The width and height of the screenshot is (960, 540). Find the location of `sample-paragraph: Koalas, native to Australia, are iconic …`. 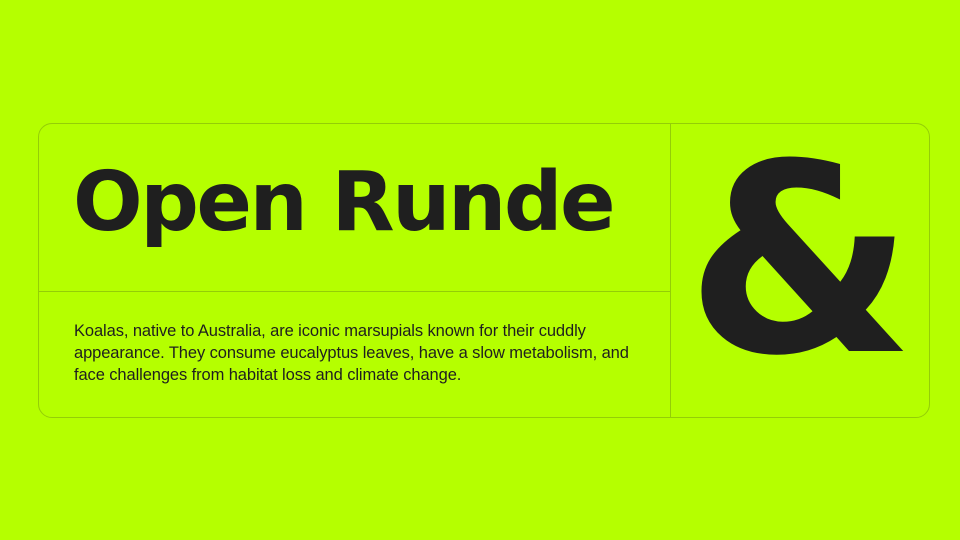

sample-paragraph: Koalas, native to Australia, are iconic … is located at coordinates (351, 353).